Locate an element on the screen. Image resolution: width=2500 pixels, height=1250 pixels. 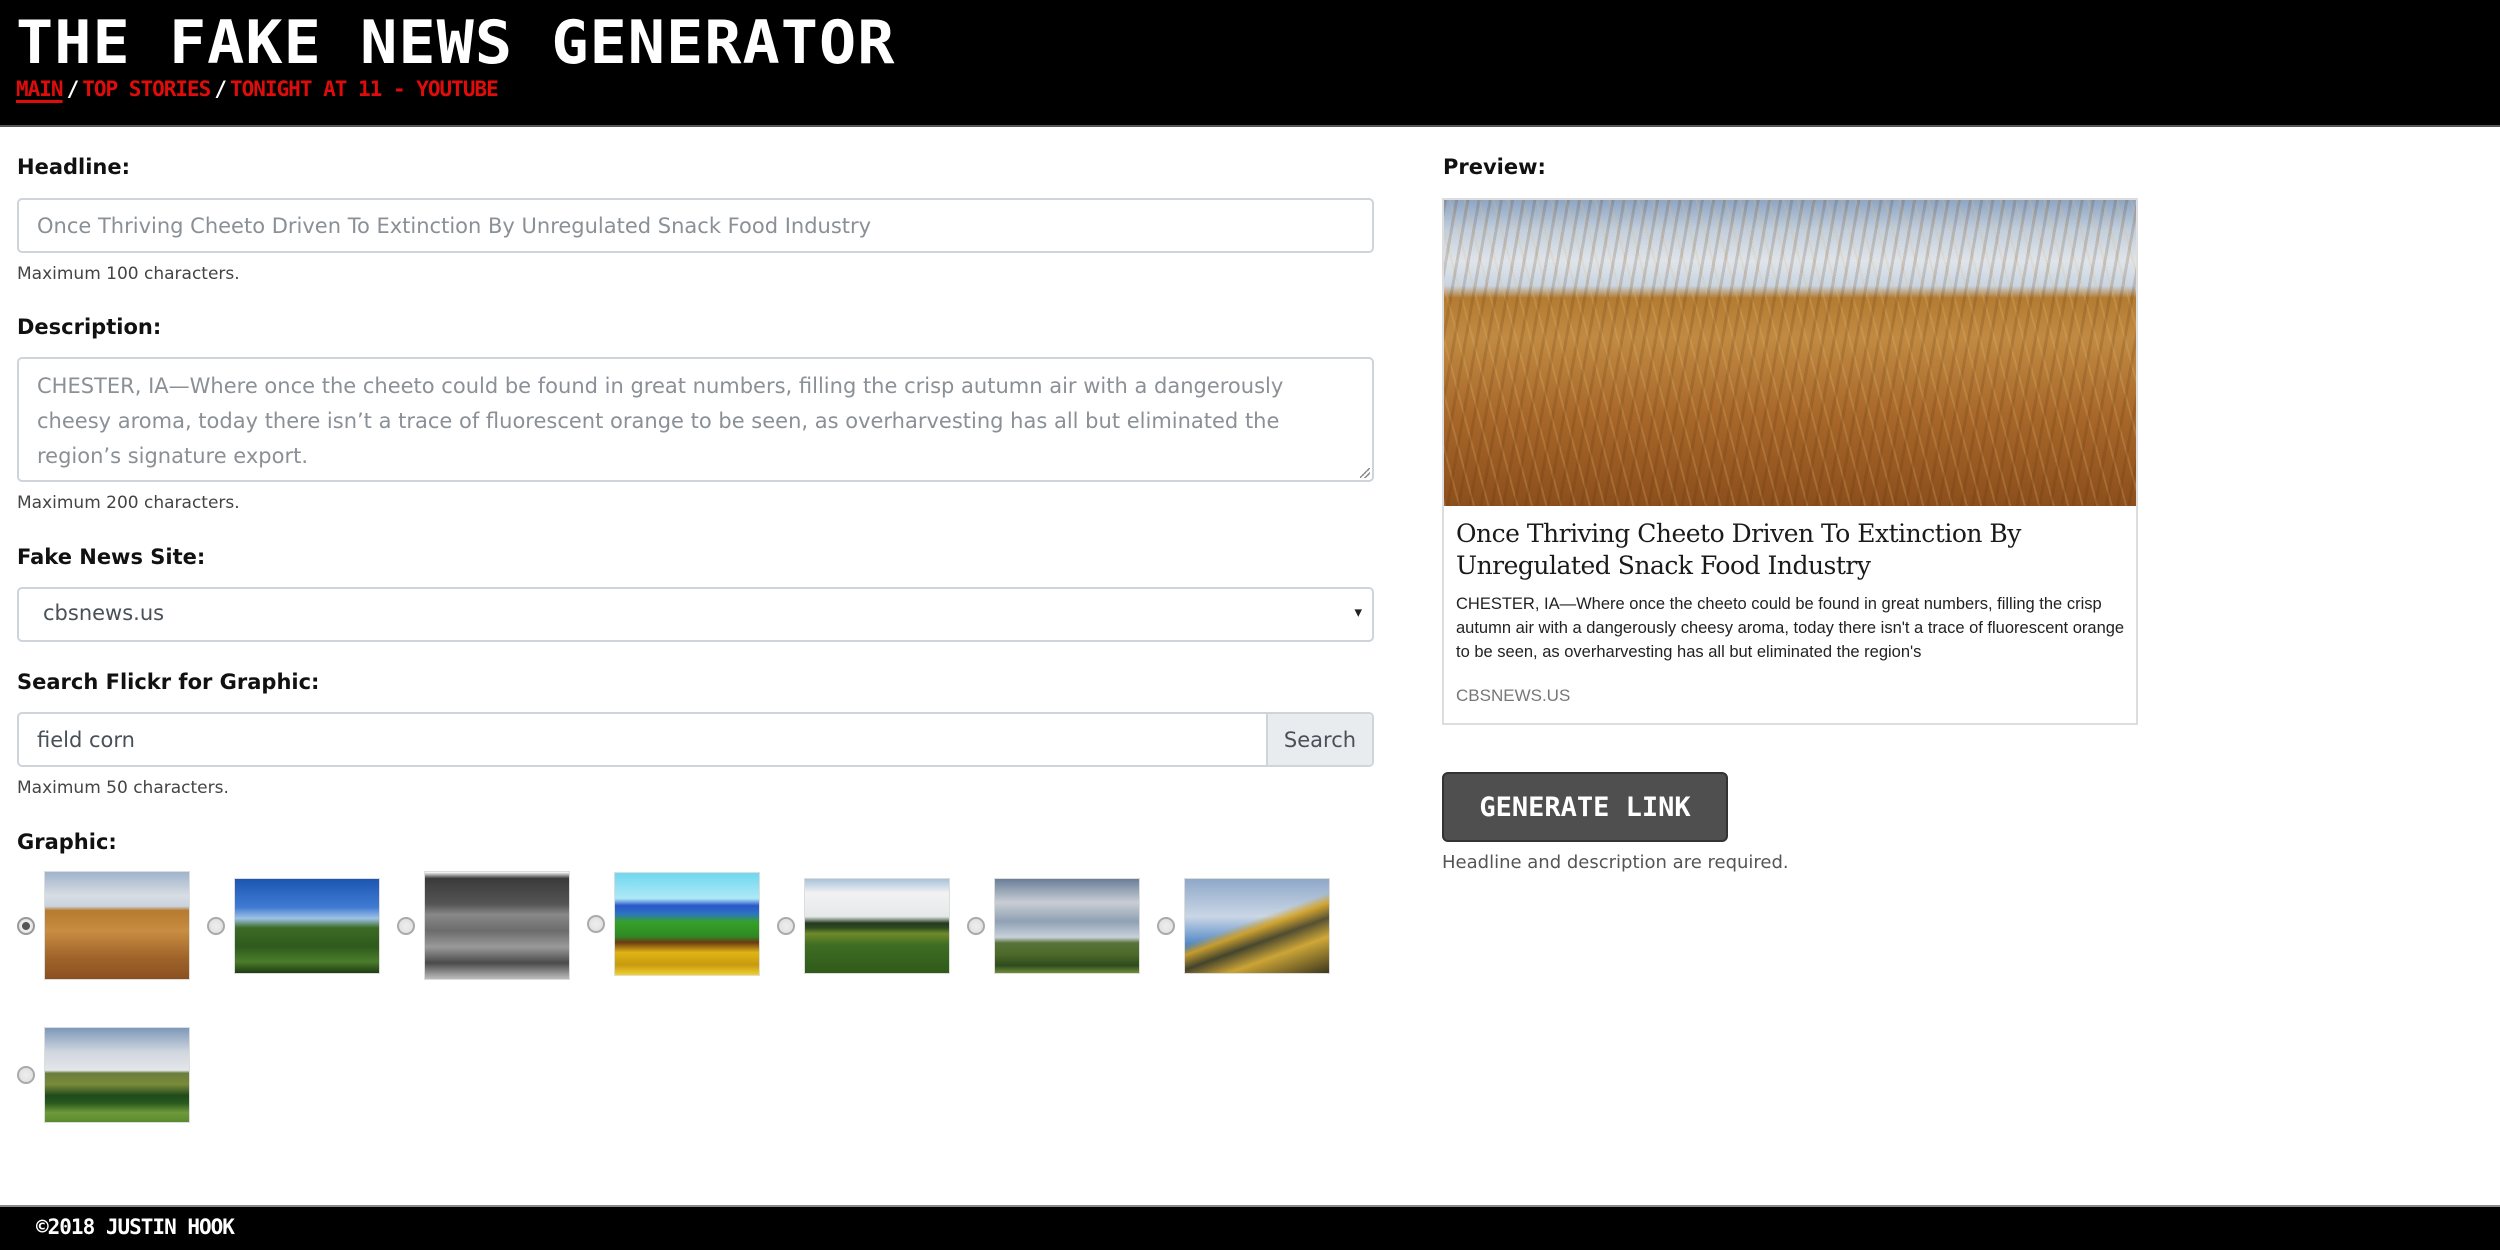
headline-input is located at coordinates (695, 225).